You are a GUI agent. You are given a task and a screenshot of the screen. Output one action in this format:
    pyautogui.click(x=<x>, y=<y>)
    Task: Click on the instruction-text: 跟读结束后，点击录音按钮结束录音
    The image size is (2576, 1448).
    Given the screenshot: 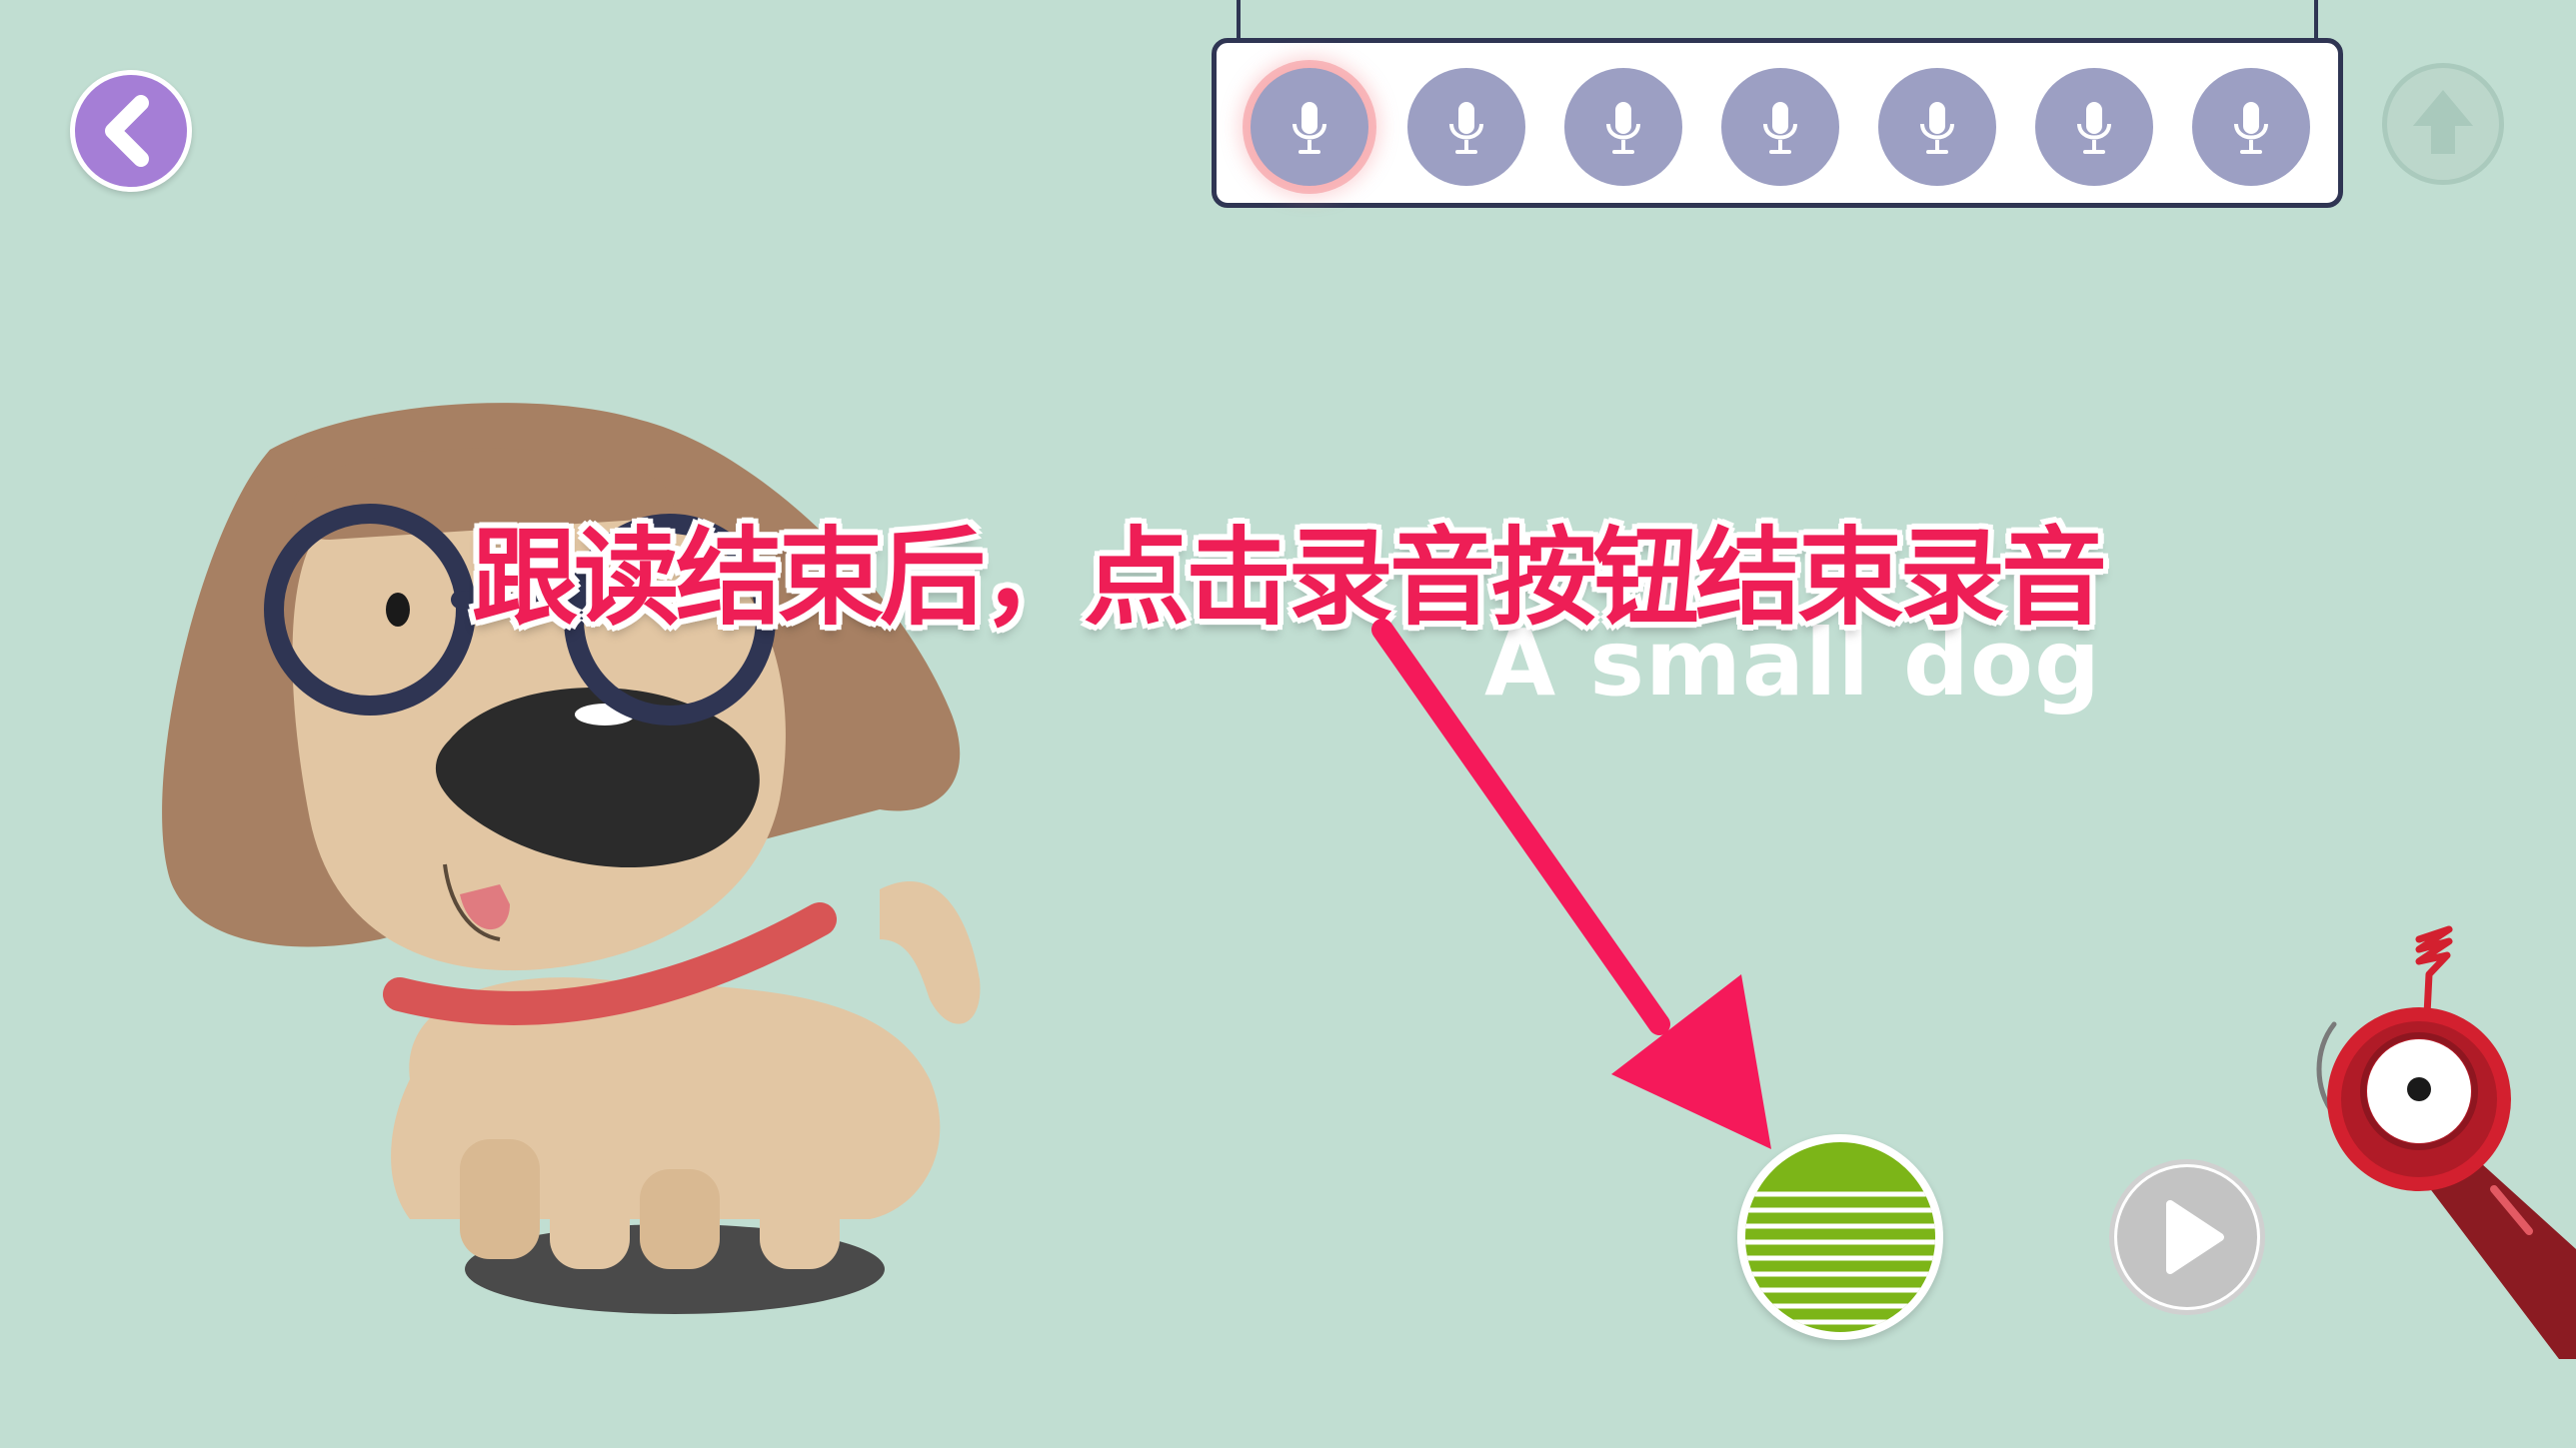 What is the action you would take?
    pyautogui.click(x=1289, y=578)
    